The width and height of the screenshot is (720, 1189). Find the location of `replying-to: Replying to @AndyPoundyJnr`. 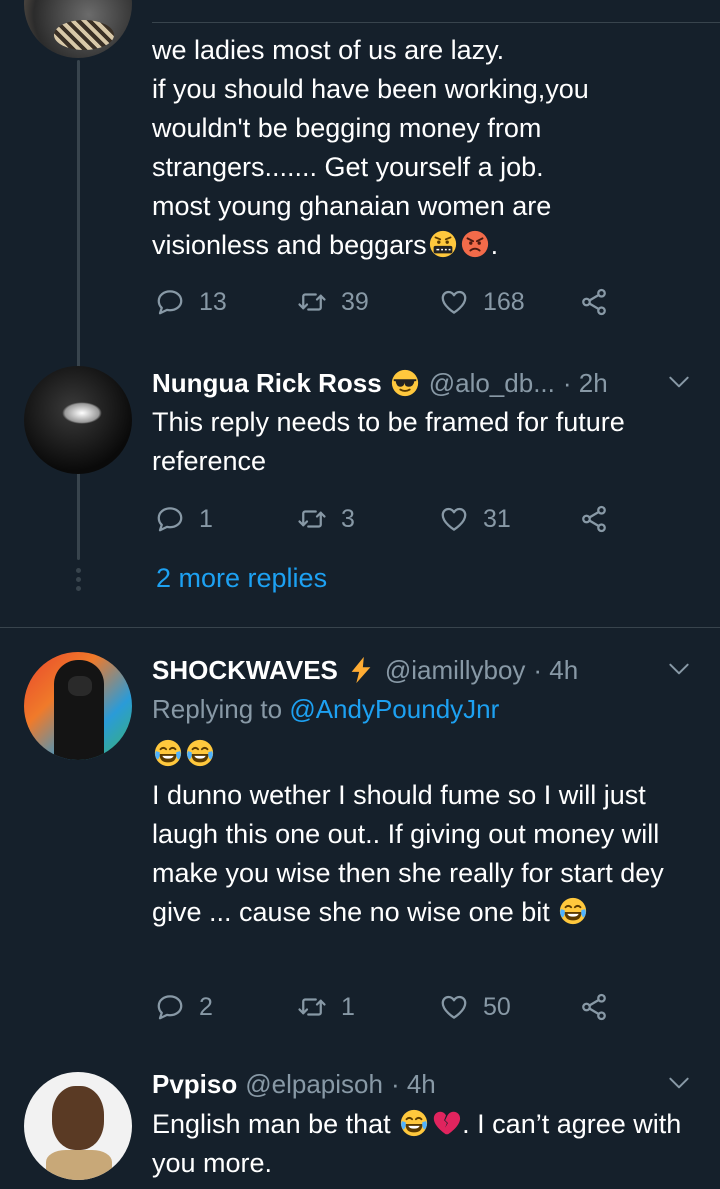

replying-to: Replying to @AndyPoundyJnr is located at coordinates (326, 709).